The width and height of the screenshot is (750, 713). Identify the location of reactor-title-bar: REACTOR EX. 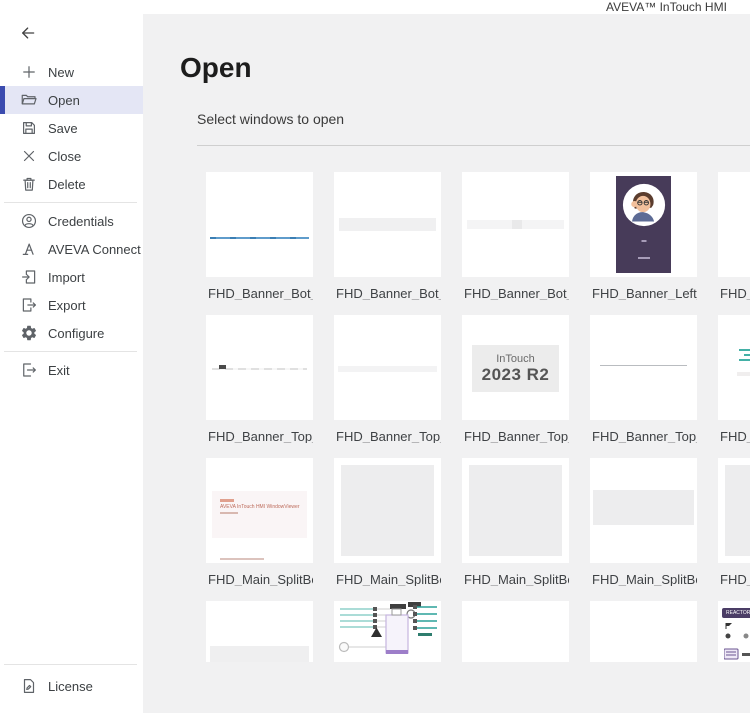
(736, 613).